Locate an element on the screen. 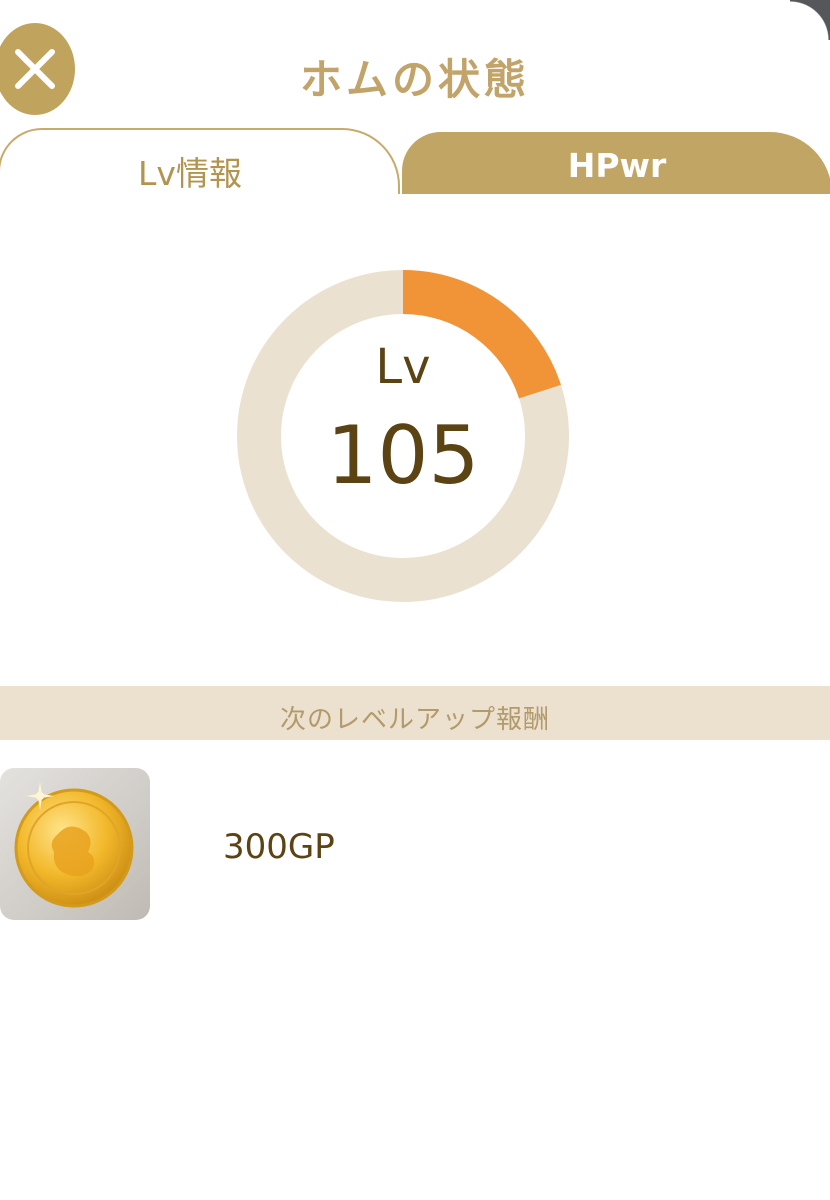 This screenshot has height=1200, width=830. tab-level-info: Lv情報 is located at coordinates (200, 161).